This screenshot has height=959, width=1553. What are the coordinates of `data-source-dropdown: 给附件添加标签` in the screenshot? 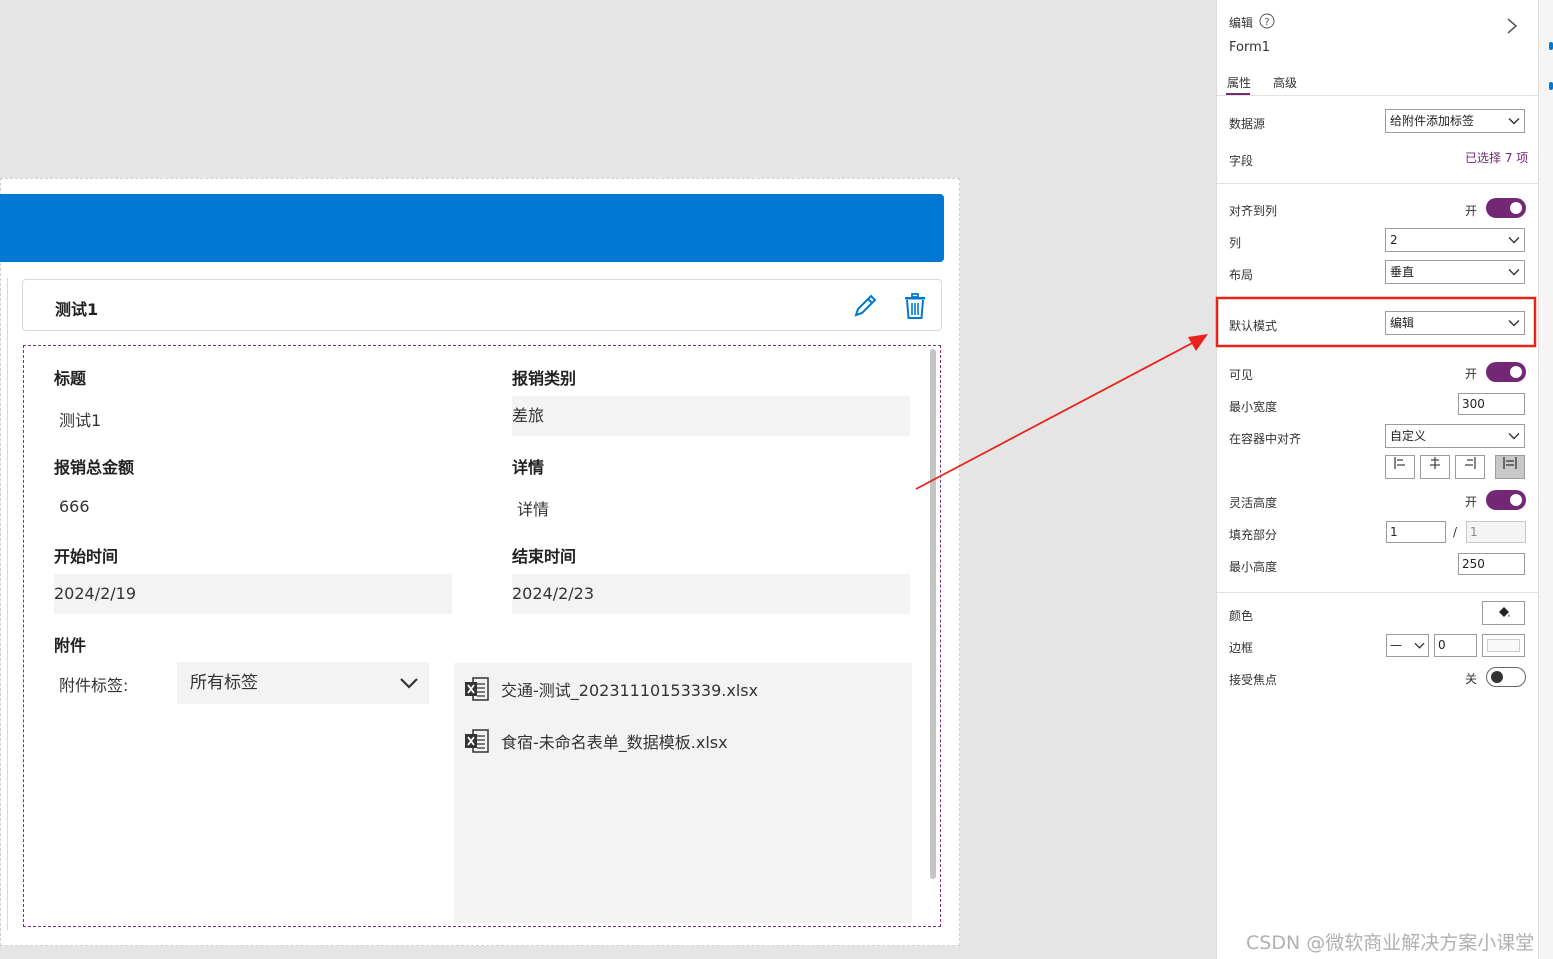 It's located at (1455, 121).